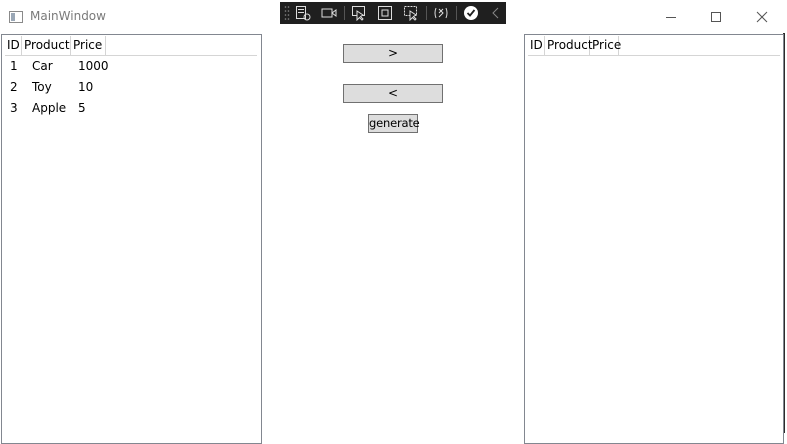  What do you see at coordinates (42, 66) in the screenshot?
I see `cell-product: Car` at bounding box center [42, 66].